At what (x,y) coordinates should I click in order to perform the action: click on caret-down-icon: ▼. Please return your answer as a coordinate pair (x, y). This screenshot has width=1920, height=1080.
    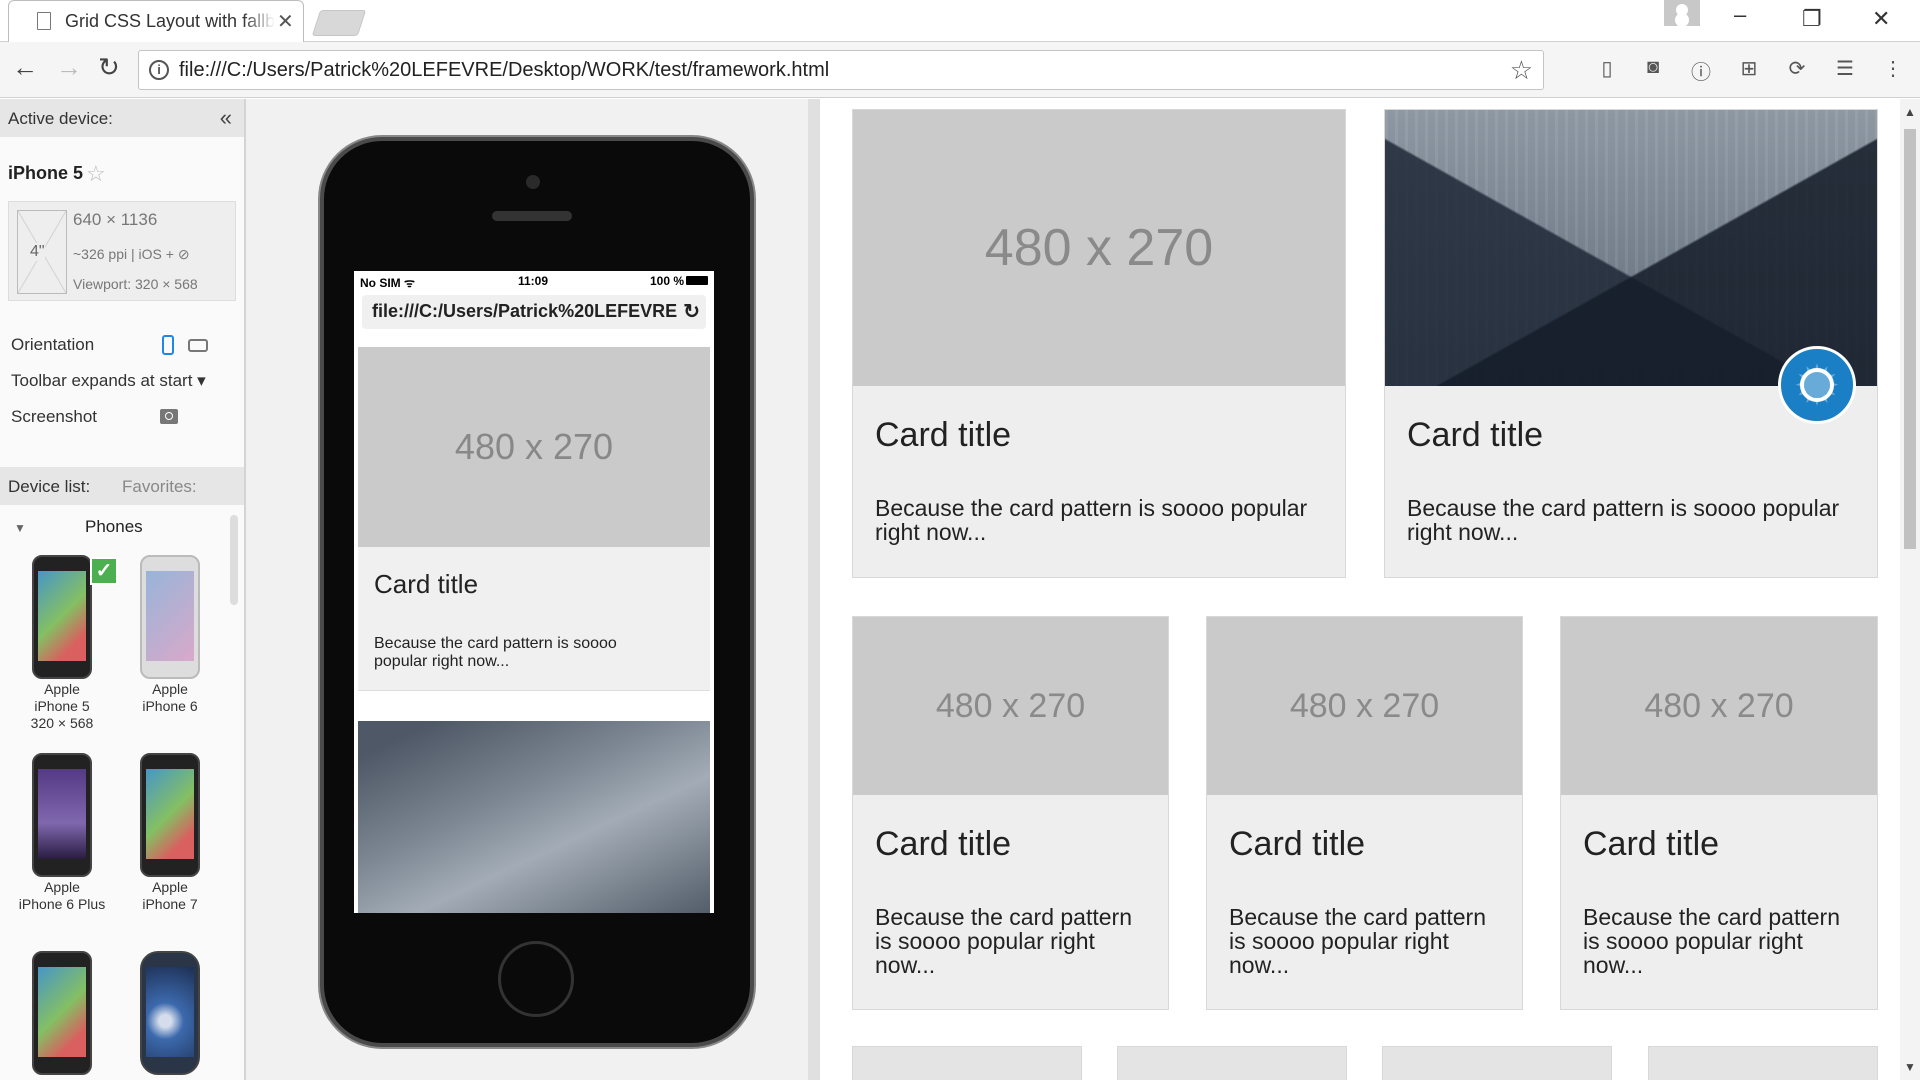
    Looking at the image, I should click on (20, 528).